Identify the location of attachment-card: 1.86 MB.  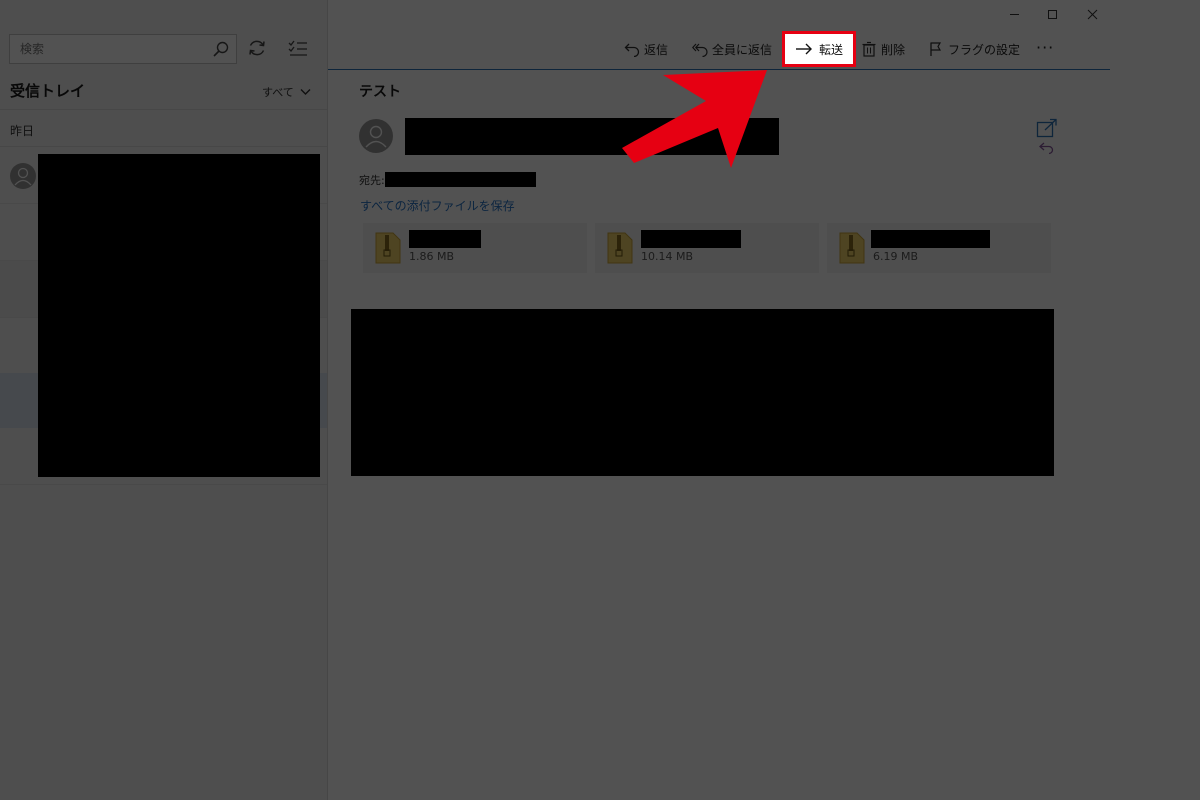
(475, 248).